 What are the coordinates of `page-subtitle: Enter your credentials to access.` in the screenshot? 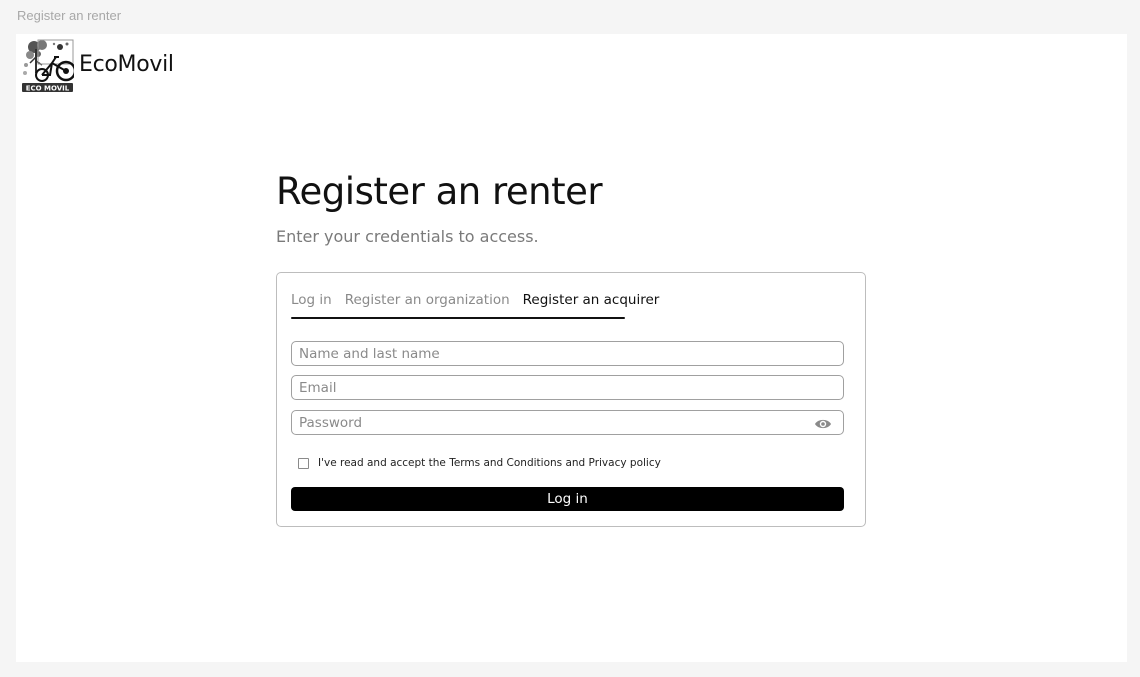 It's located at (407, 236).